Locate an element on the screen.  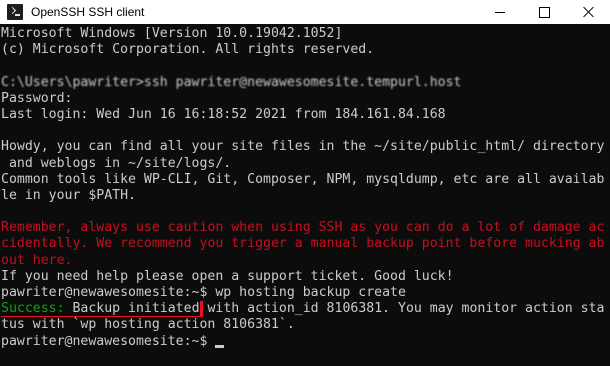
terminal-line: le in your $PATH. is located at coordinates (68, 195).